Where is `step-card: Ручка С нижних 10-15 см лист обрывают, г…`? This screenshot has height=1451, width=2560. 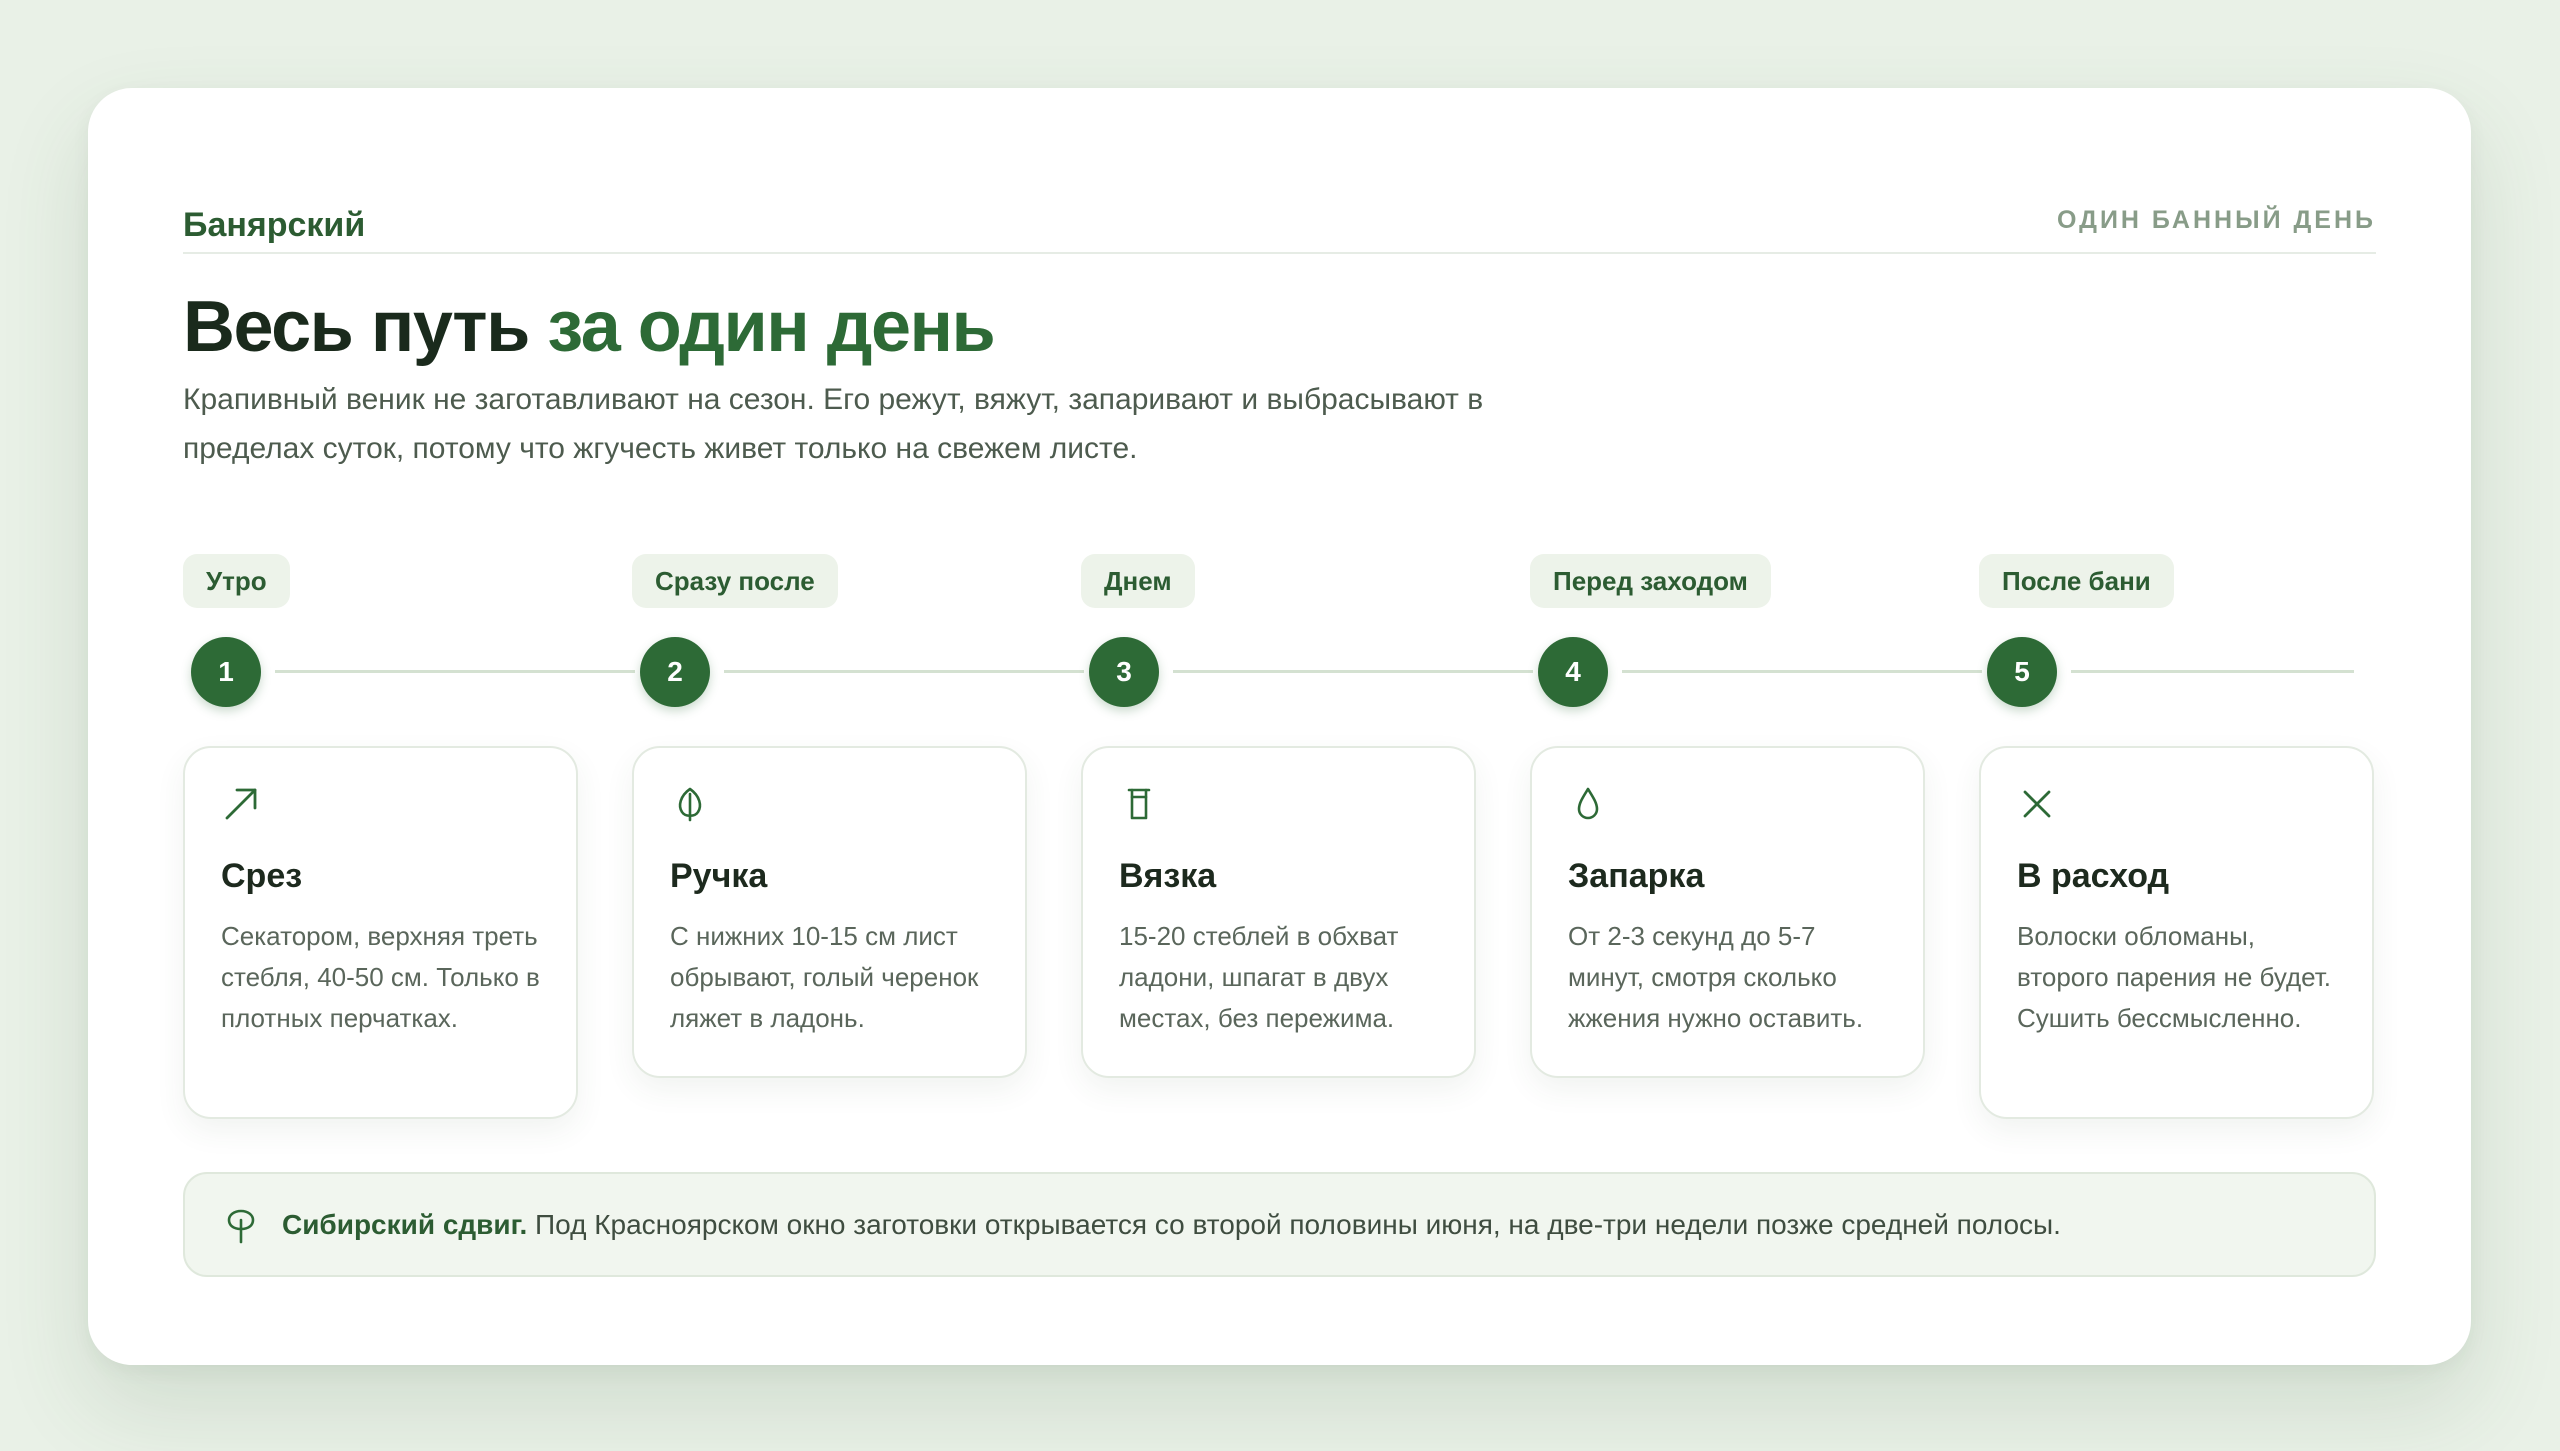
step-card: Ручка С нижних 10-15 см лист обрывают, г… is located at coordinates (829, 912).